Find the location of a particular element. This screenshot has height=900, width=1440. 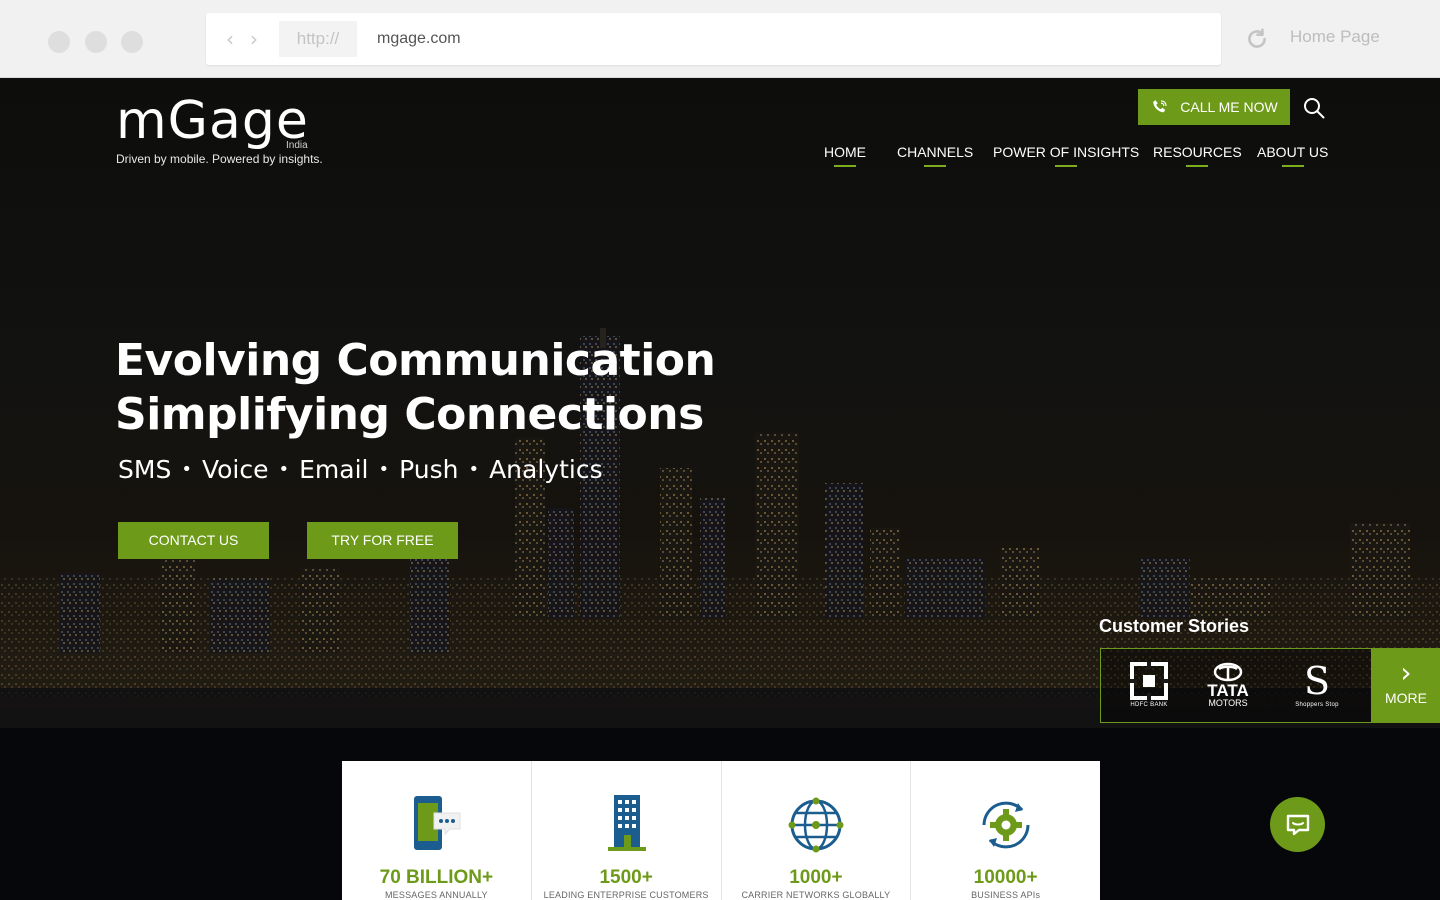

globe-network-icon is located at coordinates (816, 825).